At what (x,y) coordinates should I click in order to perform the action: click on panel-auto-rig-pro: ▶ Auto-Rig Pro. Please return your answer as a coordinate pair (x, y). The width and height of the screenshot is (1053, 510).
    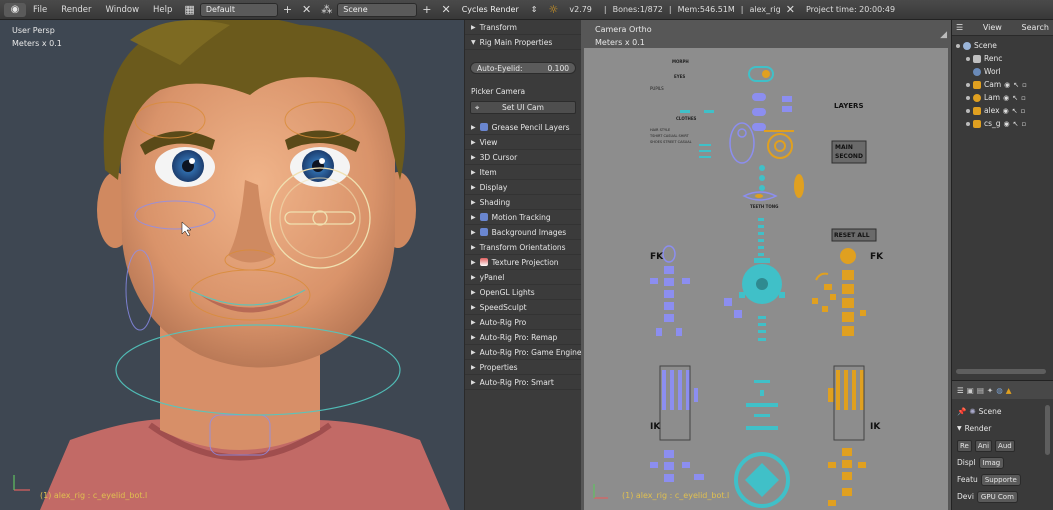
    Looking at the image, I should click on (523, 322).